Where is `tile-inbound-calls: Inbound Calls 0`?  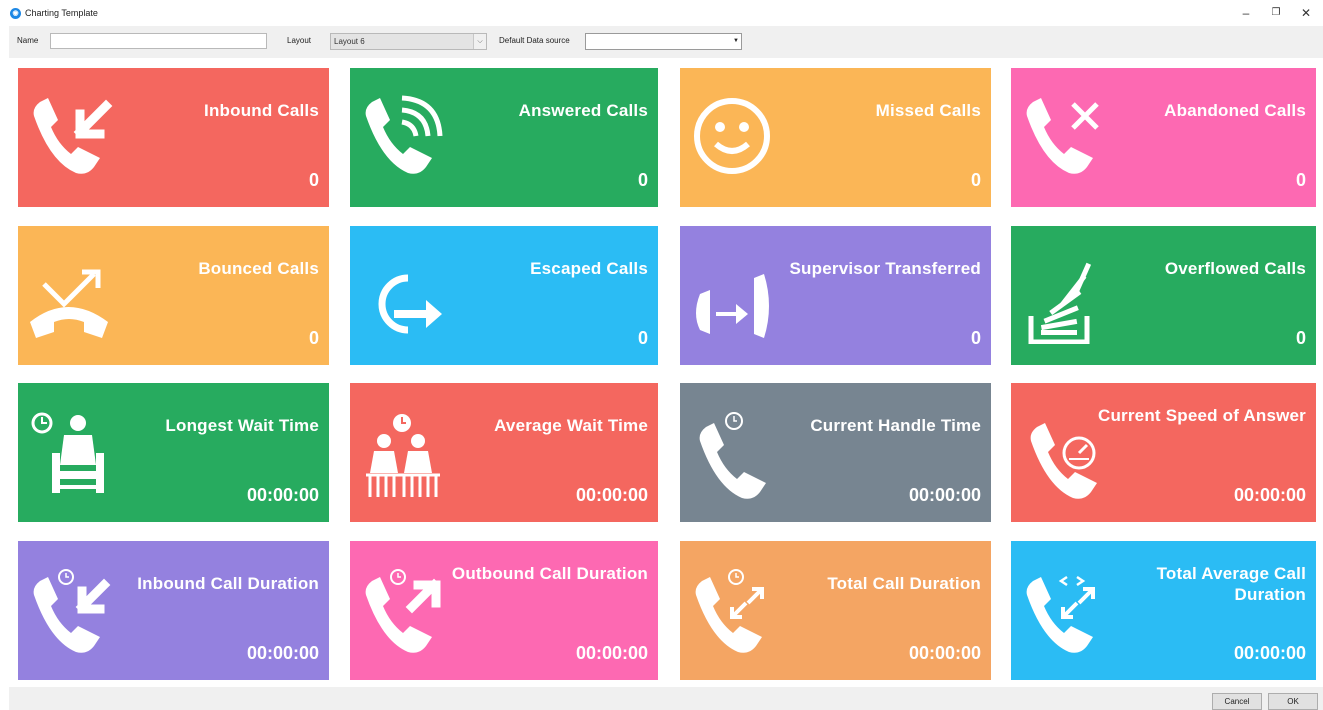
tile-inbound-calls: Inbound Calls 0 is located at coordinates (173, 137).